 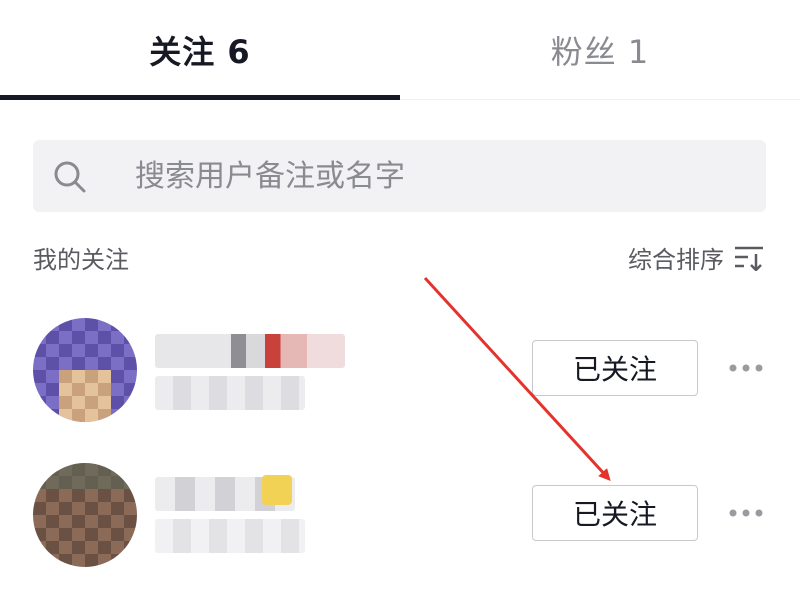 What do you see at coordinates (70, 177) in the screenshot?
I see `search-icon` at bounding box center [70, 177].